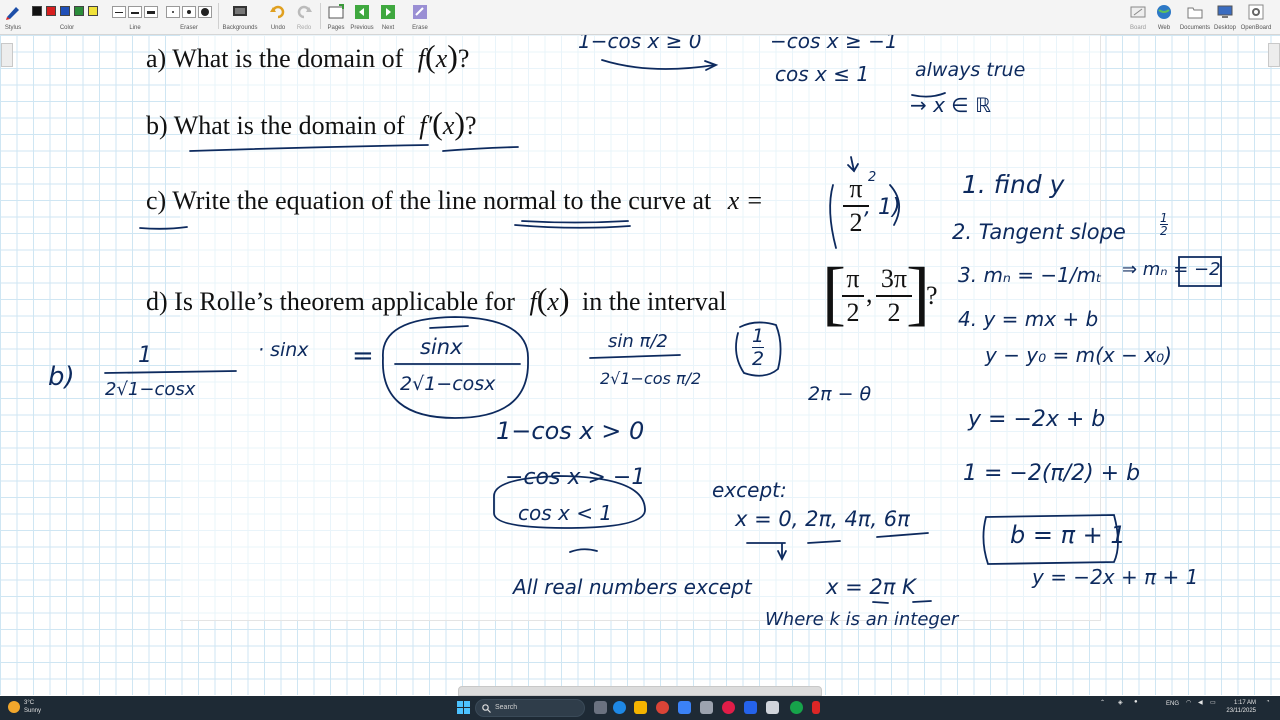 The height and width of the screenshot is (720, 1280). Describe the element at coordinates (640, 691) in the screenshot. I see `floating-toolbar-handle` at that location.